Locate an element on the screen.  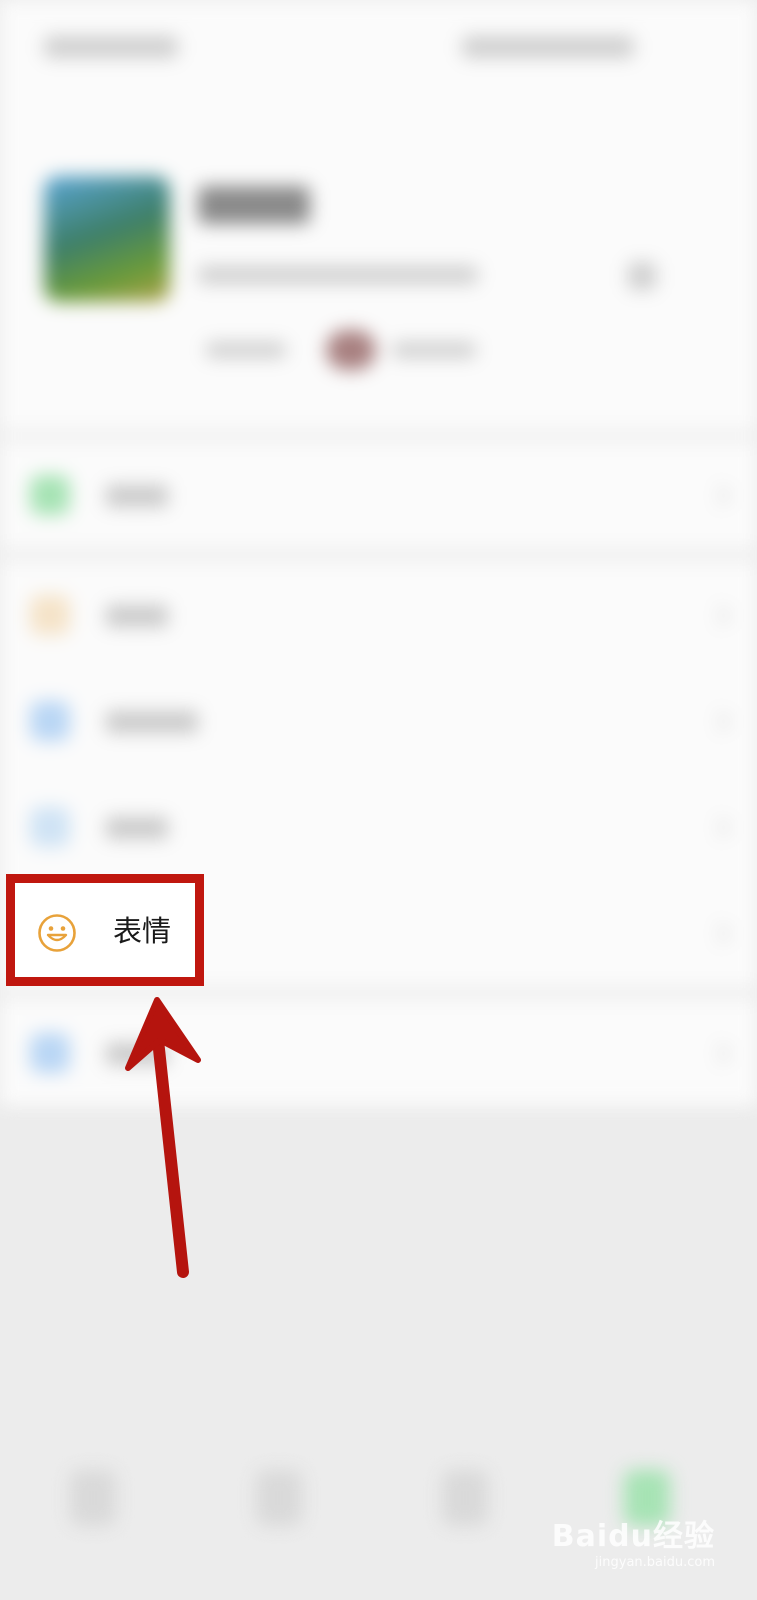
favorites-icon is located at coordinates (50, 615).